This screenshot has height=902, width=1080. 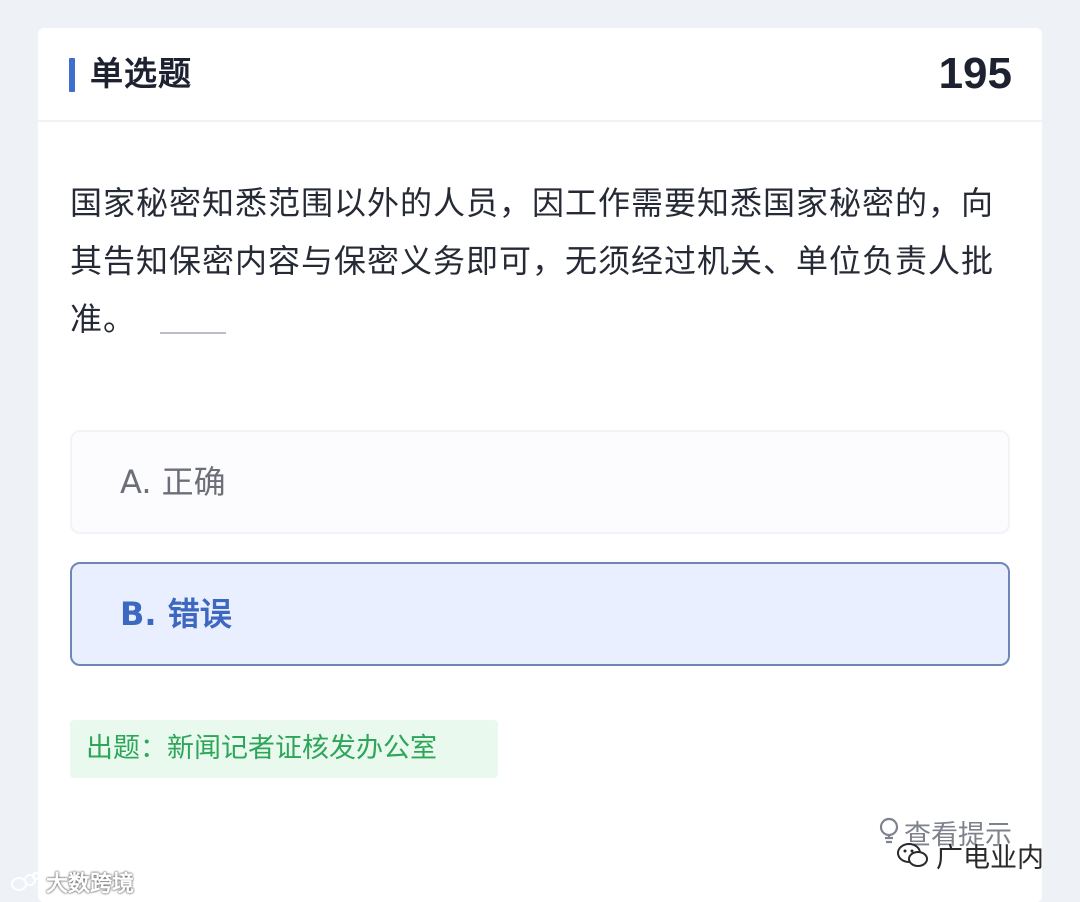 I want to click on wechat-logo-icon, so click(x=912, y=854).